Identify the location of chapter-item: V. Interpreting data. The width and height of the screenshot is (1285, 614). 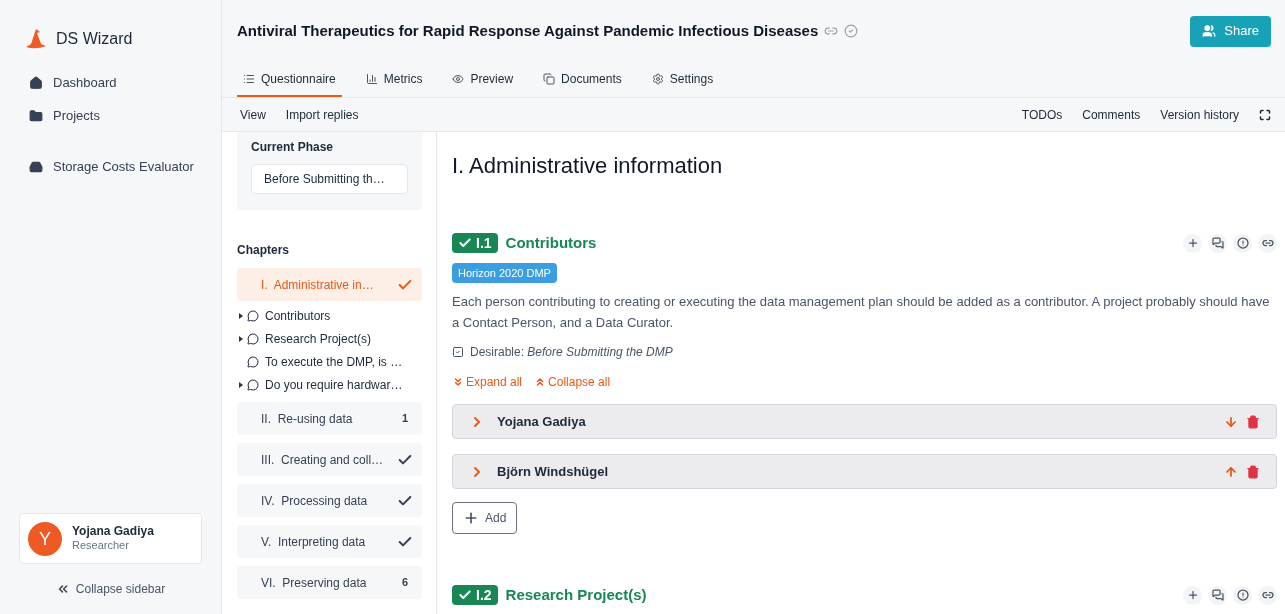
(329, 541).